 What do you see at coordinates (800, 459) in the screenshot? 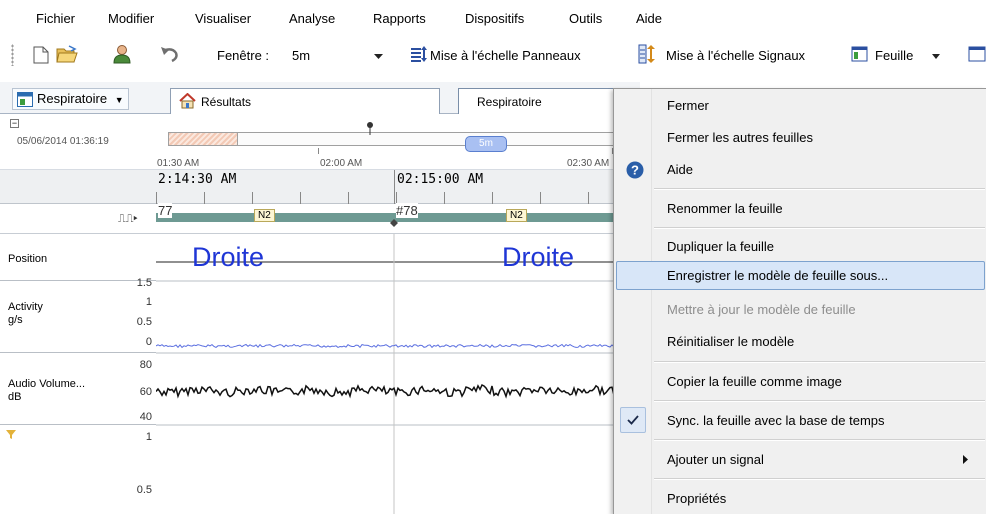
I see `menu-item-ajouter-signal: Ajouter un signal` at bounding box center [800, 459].